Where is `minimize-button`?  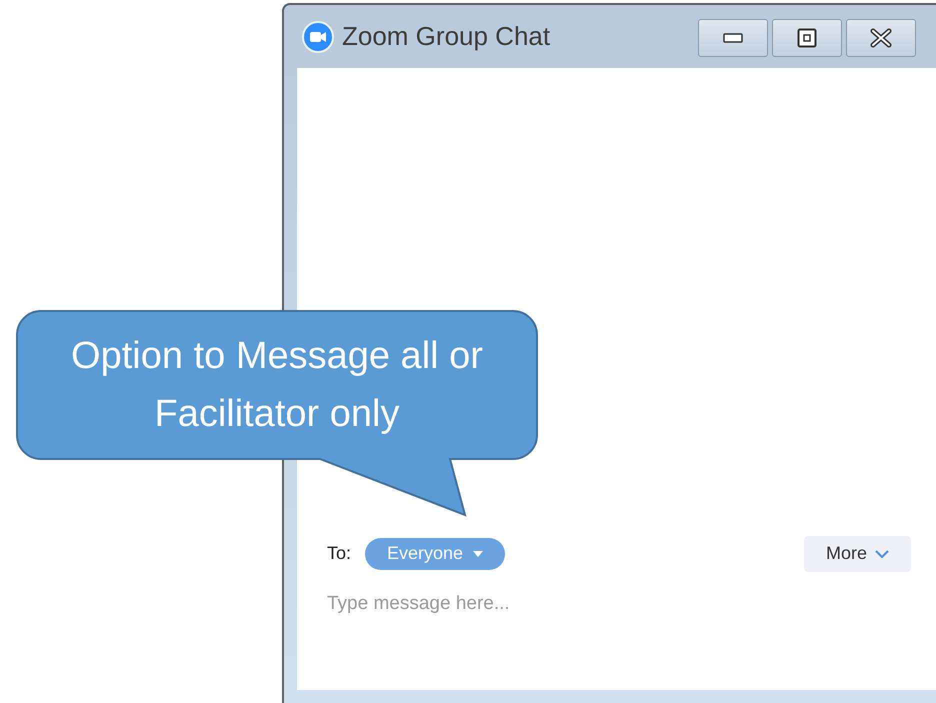
minimize-button is located at coordinates (733, 37).